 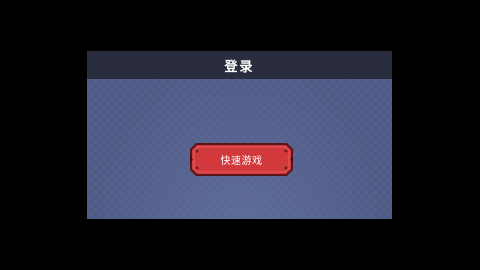 I want to click on panel-header: 登录, so click(x=239, y=65).